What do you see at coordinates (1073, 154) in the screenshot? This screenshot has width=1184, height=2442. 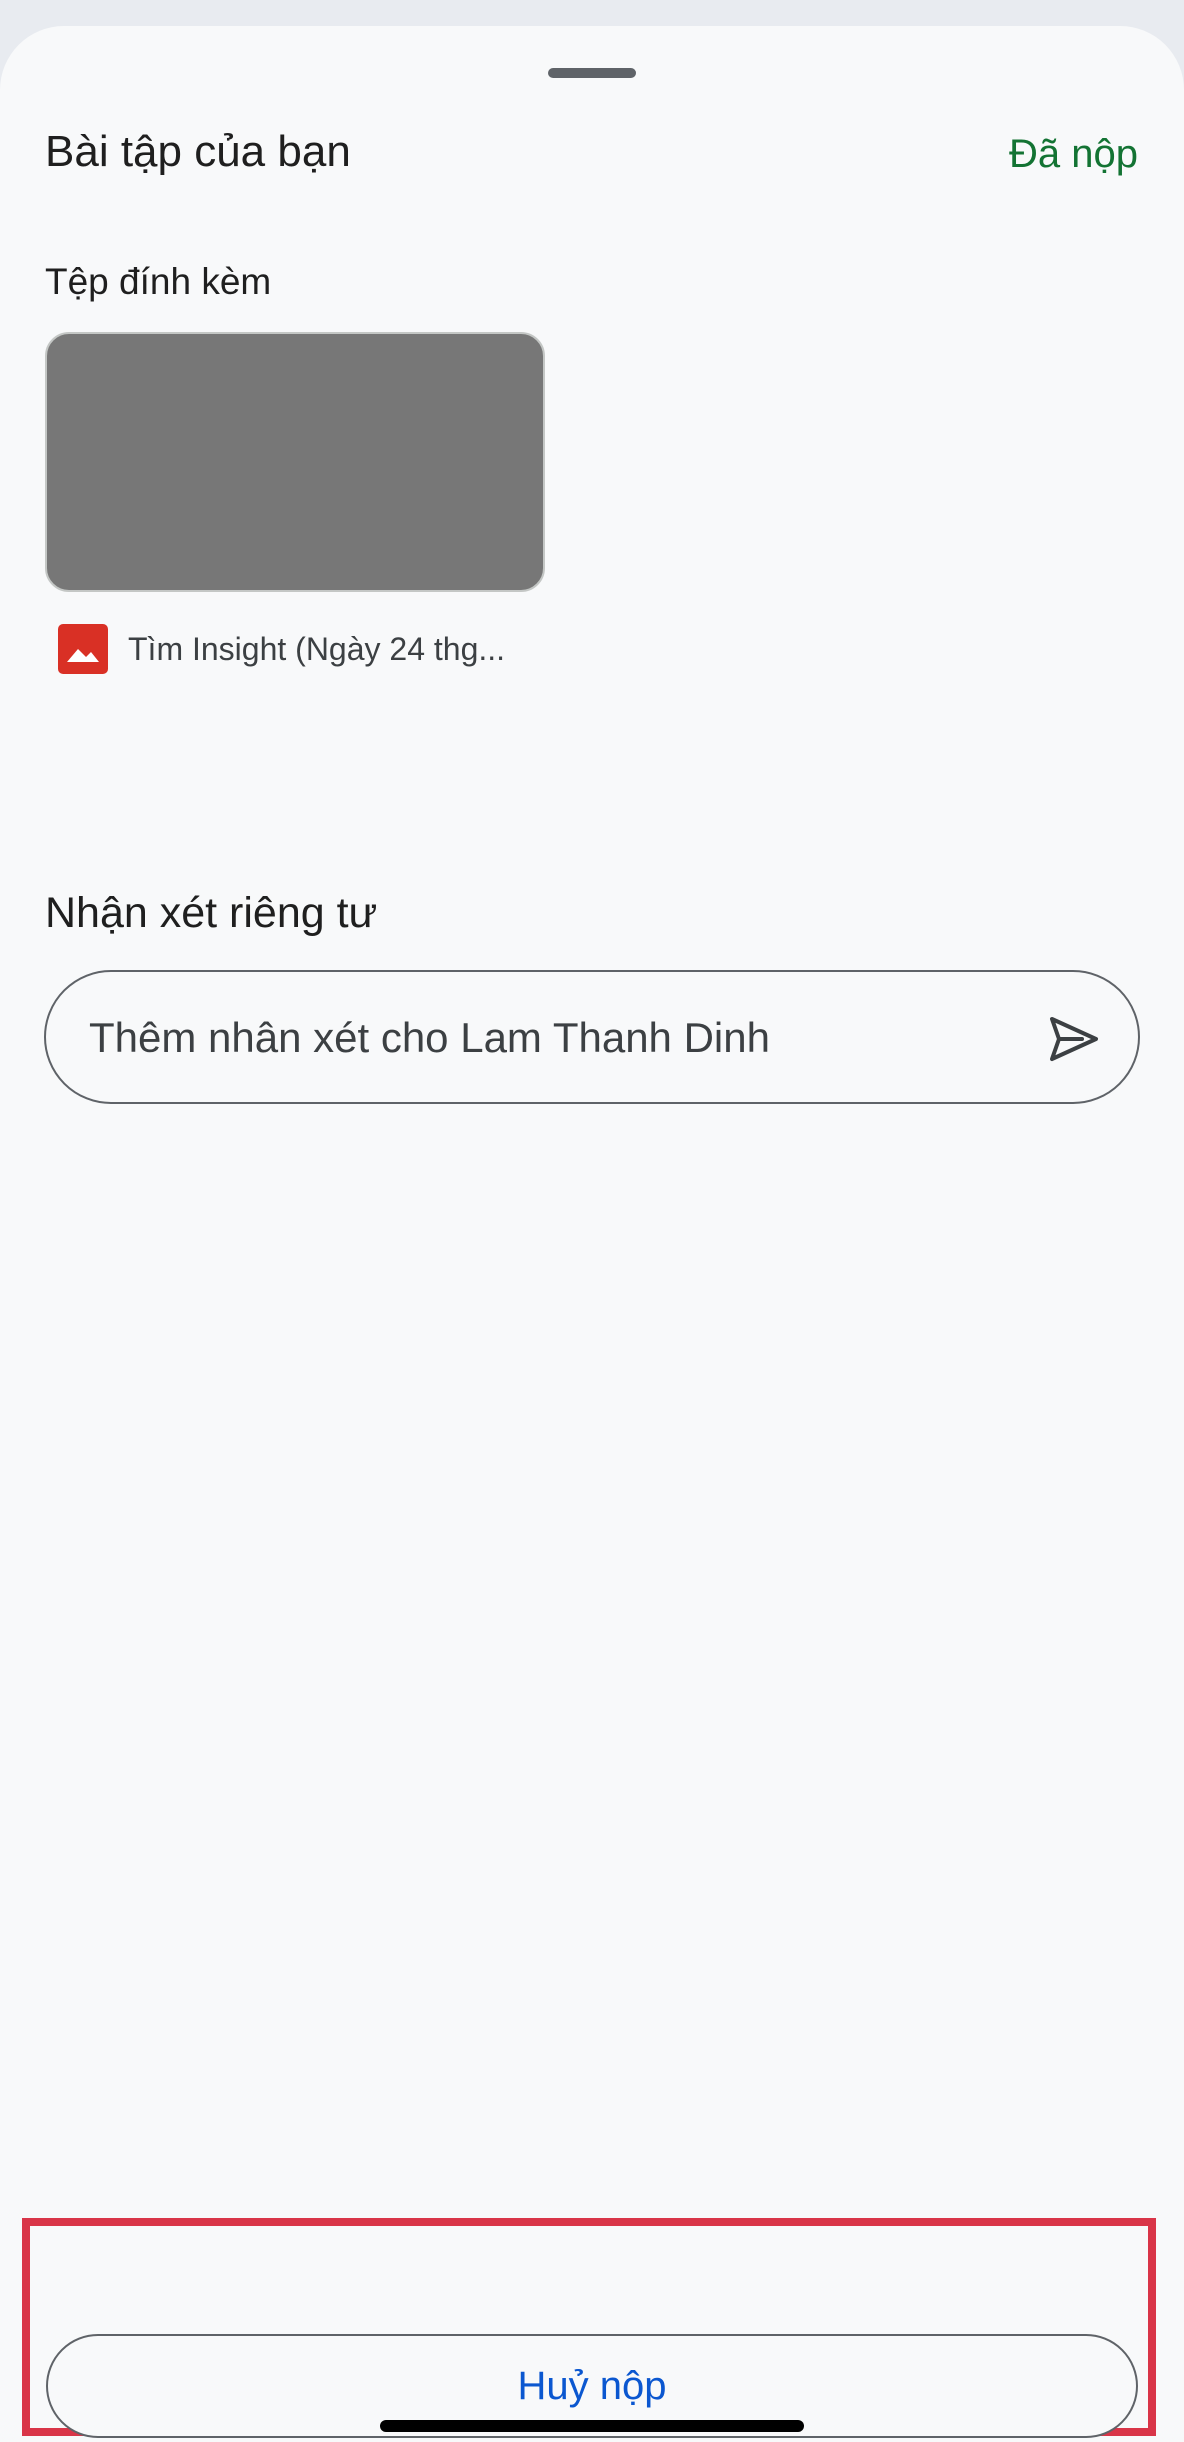 I see `submission-status: Đã nộp` at bounding box center [1073, 154].